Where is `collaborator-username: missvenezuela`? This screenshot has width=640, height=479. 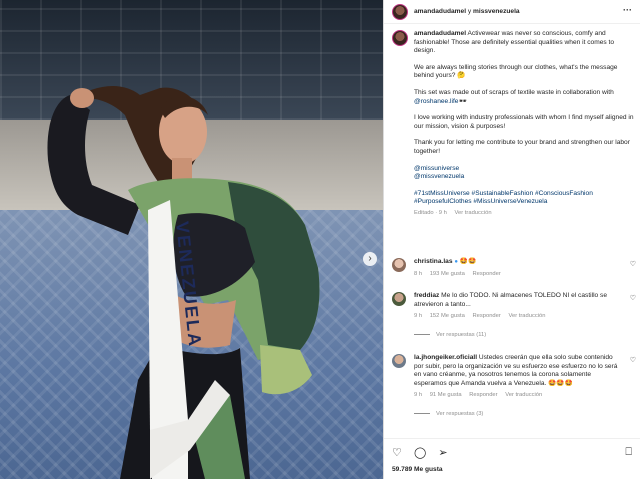
collaborator-username: missvenezuela is located at coordinates (496, 11).